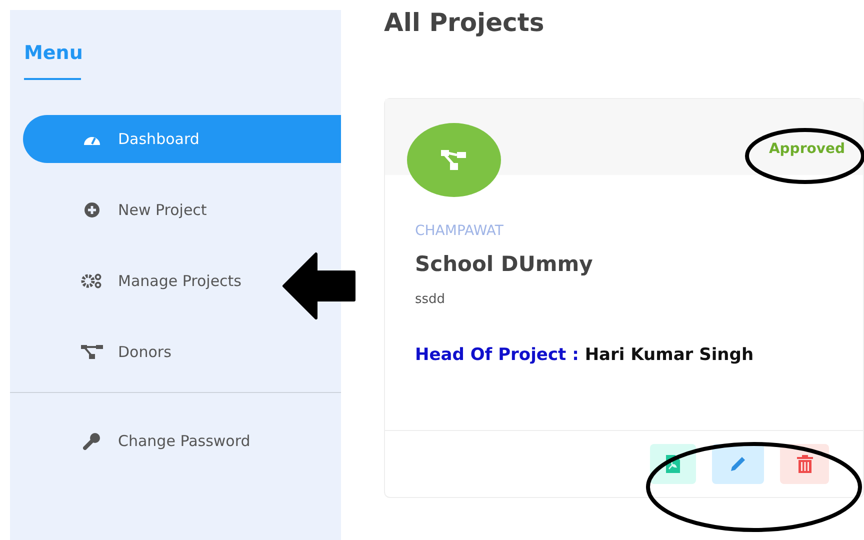 Image resolution: width=864 pixels, height=540 pixels. I want to click on nav-item: New Project, so click(118, 210).